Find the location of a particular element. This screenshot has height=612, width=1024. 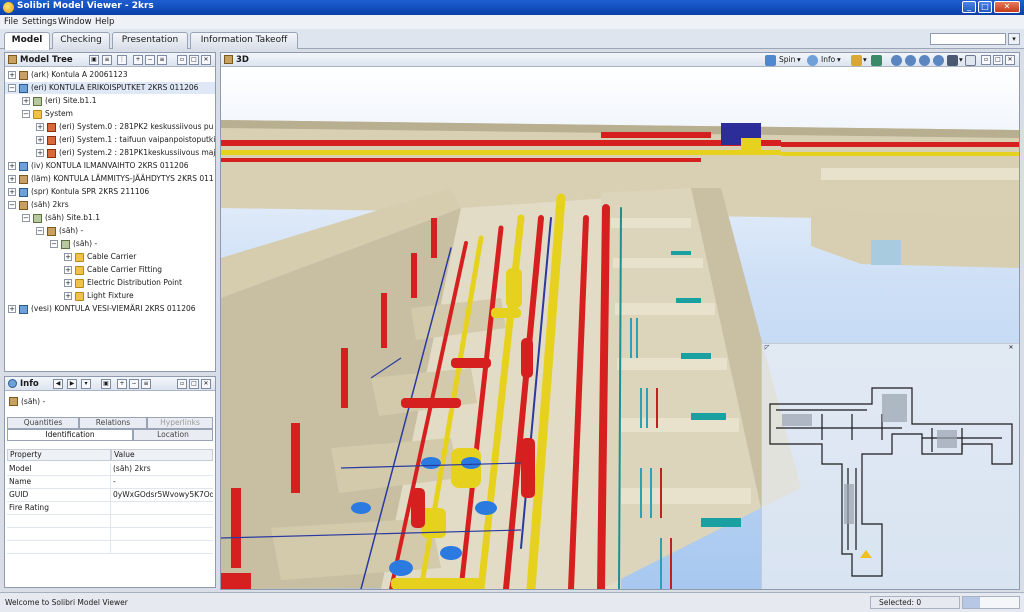

spin-dropdown: Spin is located at coordinates (787, 60).